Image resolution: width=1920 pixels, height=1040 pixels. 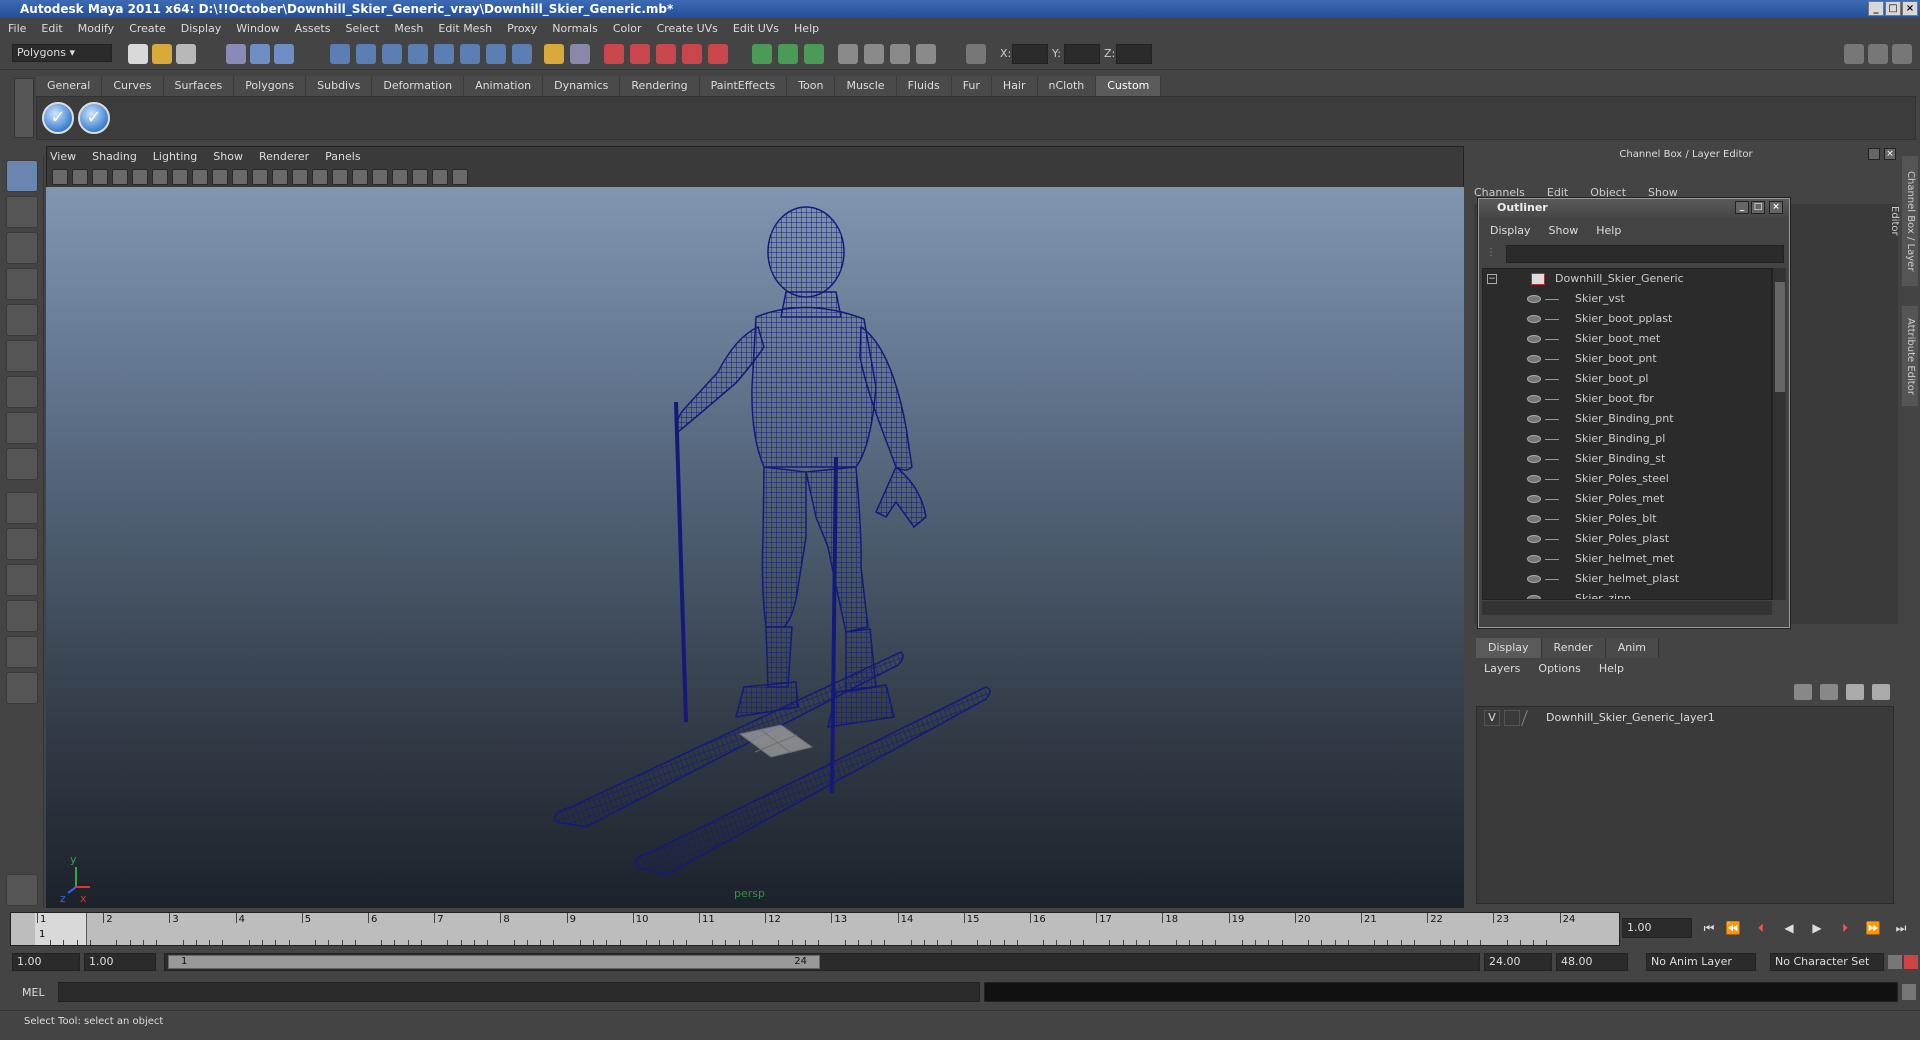 I want to click on image-plane-icon, so click(x=120, y=177).